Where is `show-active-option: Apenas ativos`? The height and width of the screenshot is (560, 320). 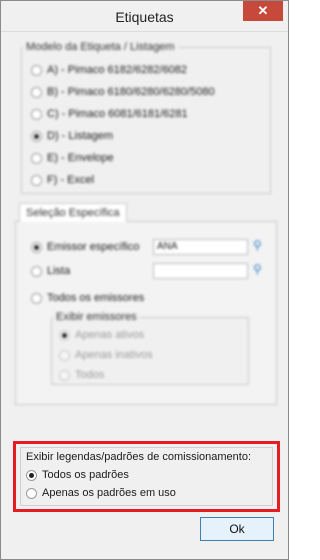 show-active-option: Apenas ativos is located at coordinates (101, 335).